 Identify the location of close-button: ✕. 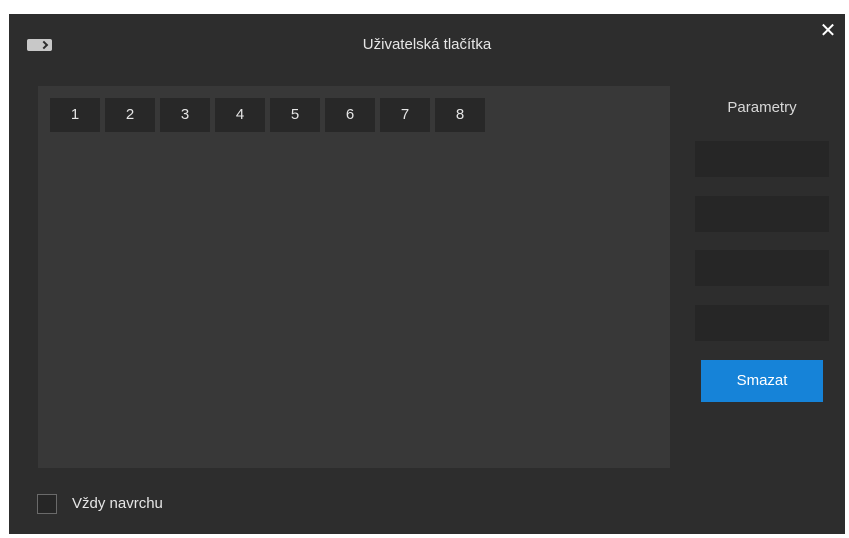
(828, 31).